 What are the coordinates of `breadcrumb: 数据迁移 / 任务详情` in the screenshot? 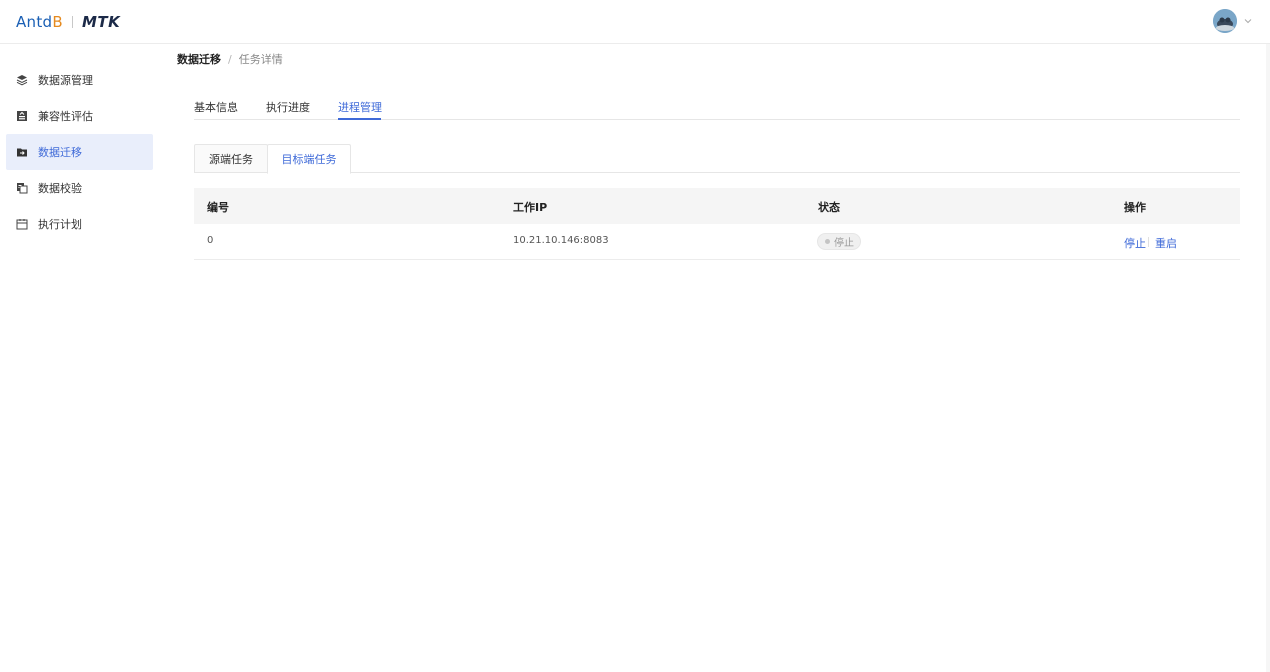 It's located at (230, 59).